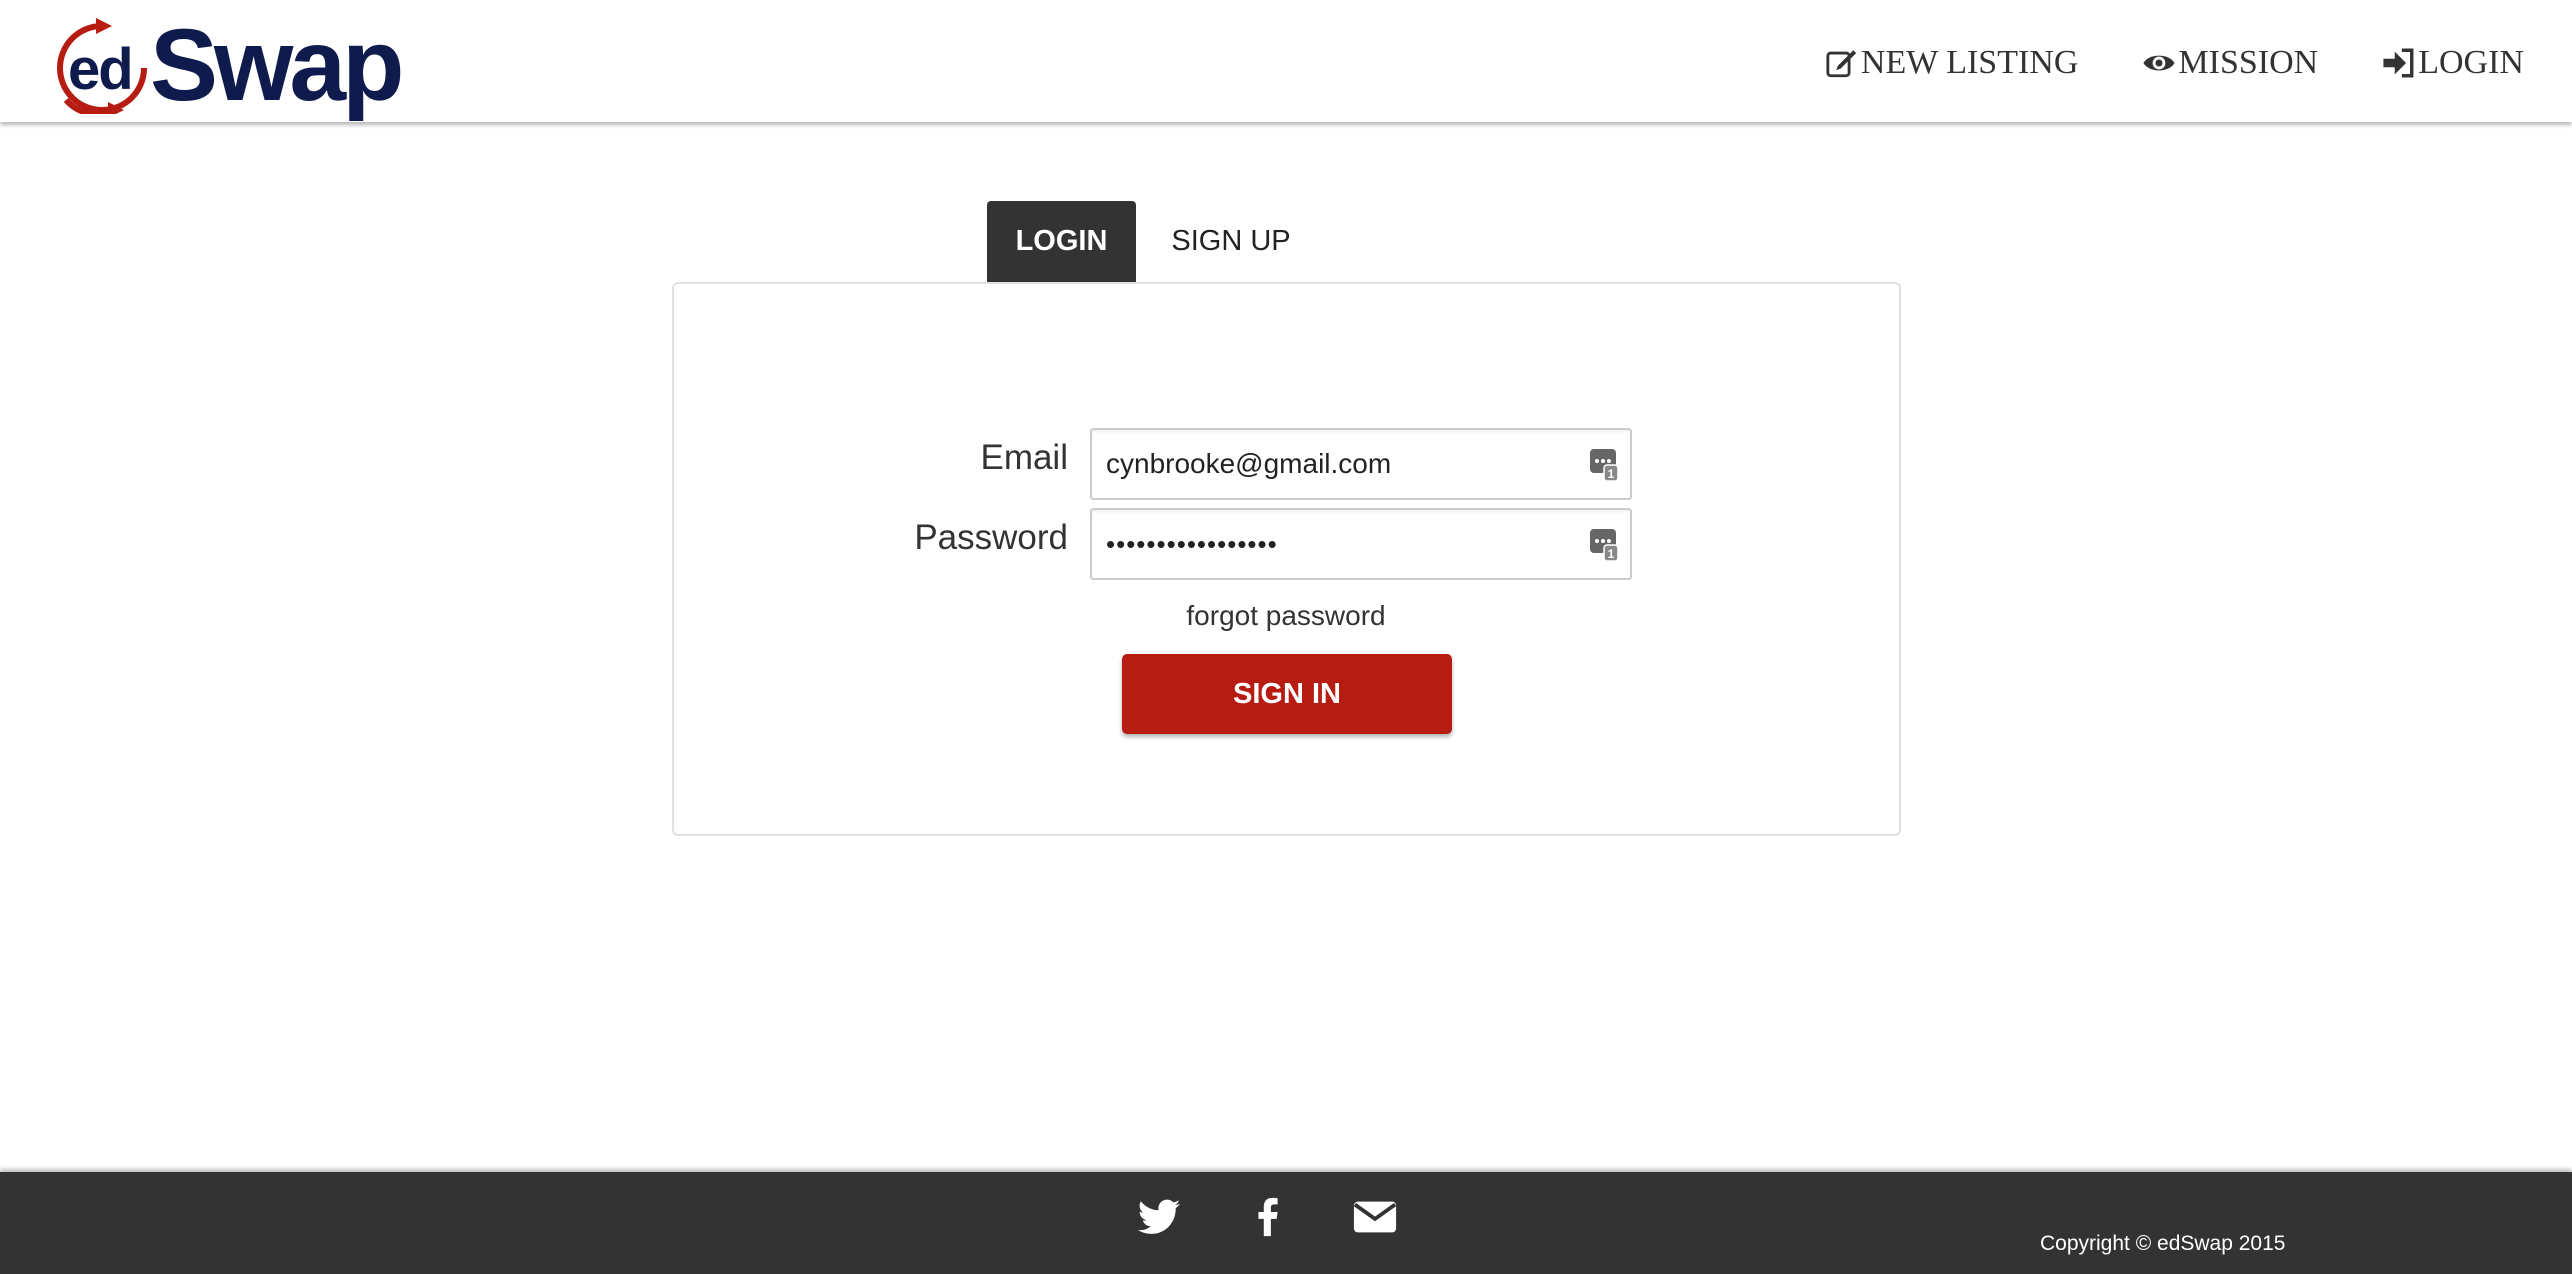  Describe the element at coordinates (1286, 61) in the screenshot. I see `top-navbar: ed Swap NEW LISTING MISSION LOGIN` at that location.